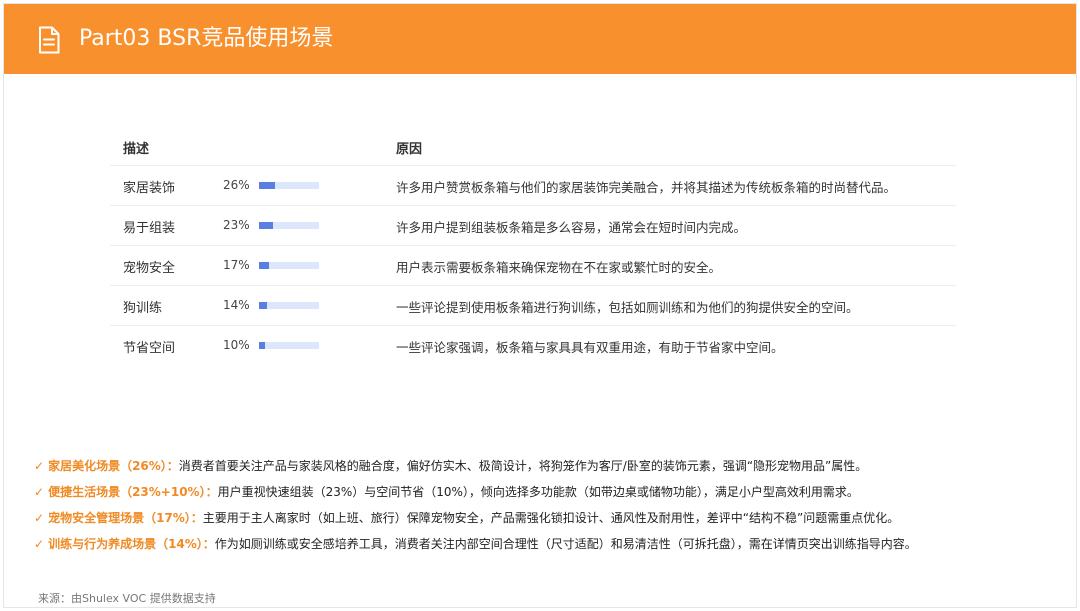 The image size is (1080, 611). I want to click on table-header: 描述 原因, so click(533, 148).